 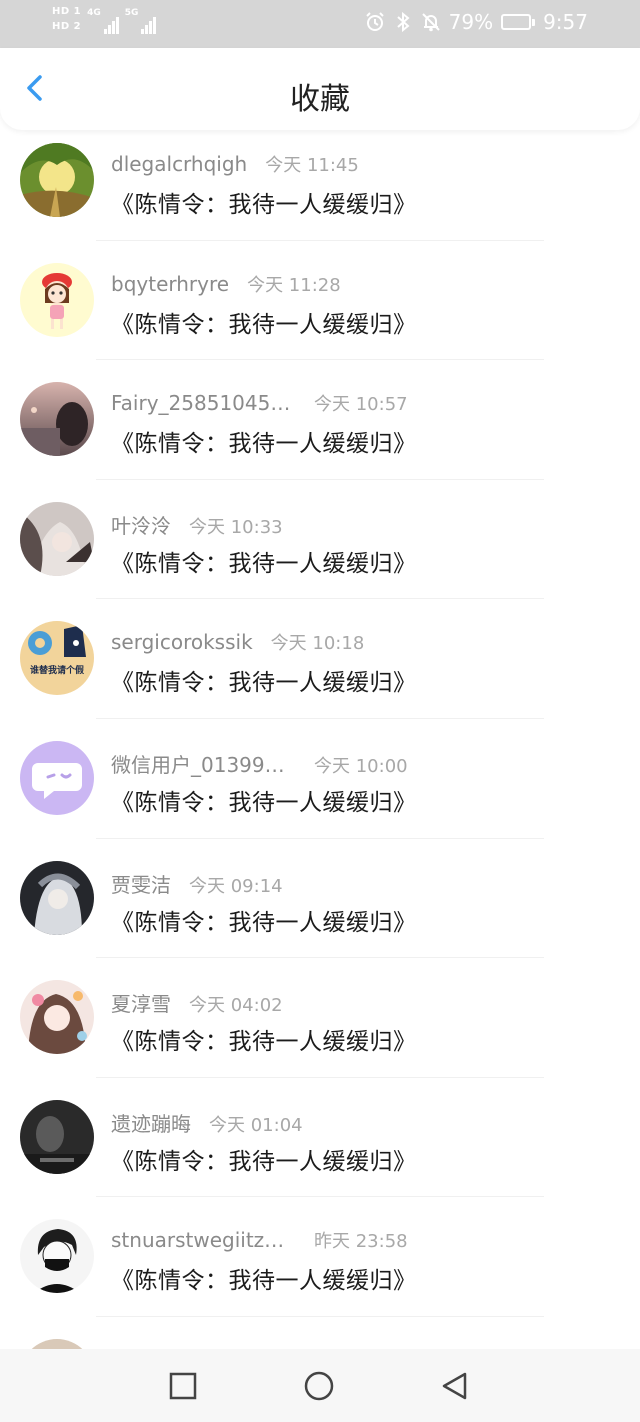 I want to click on page-title: 收藏, so click(x=320, y=99).